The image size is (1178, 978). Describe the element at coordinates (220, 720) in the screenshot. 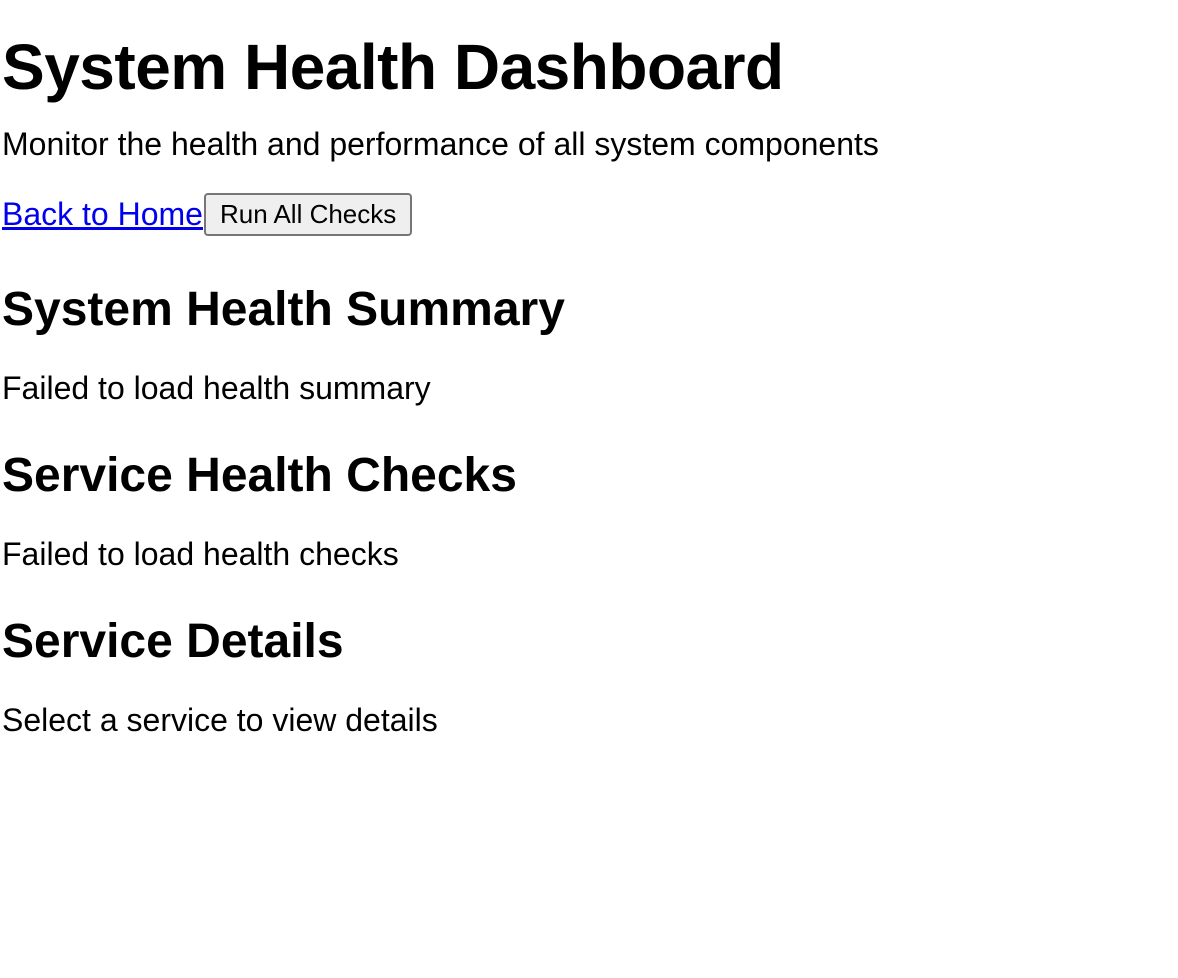

I see `service-details-placeholder: Select a service to view details` at that location.